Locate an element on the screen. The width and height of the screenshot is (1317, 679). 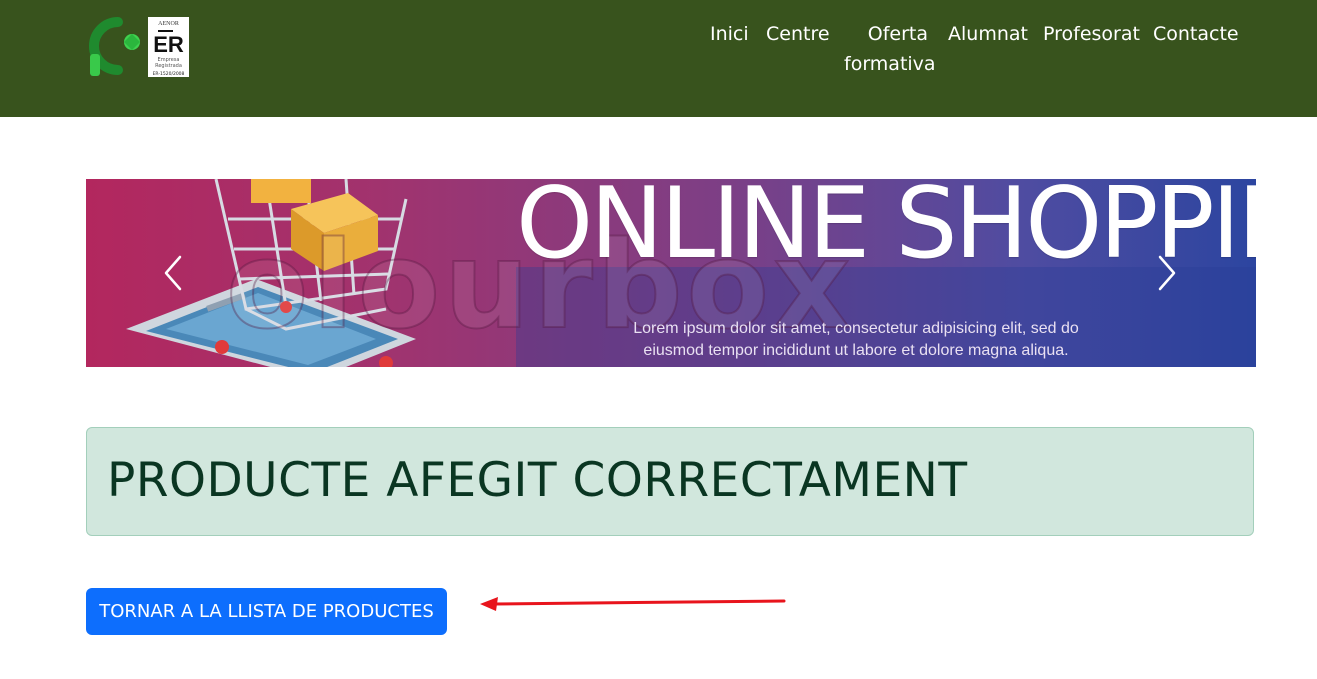
chevron-left-icon is located at coordinates (173, 273).